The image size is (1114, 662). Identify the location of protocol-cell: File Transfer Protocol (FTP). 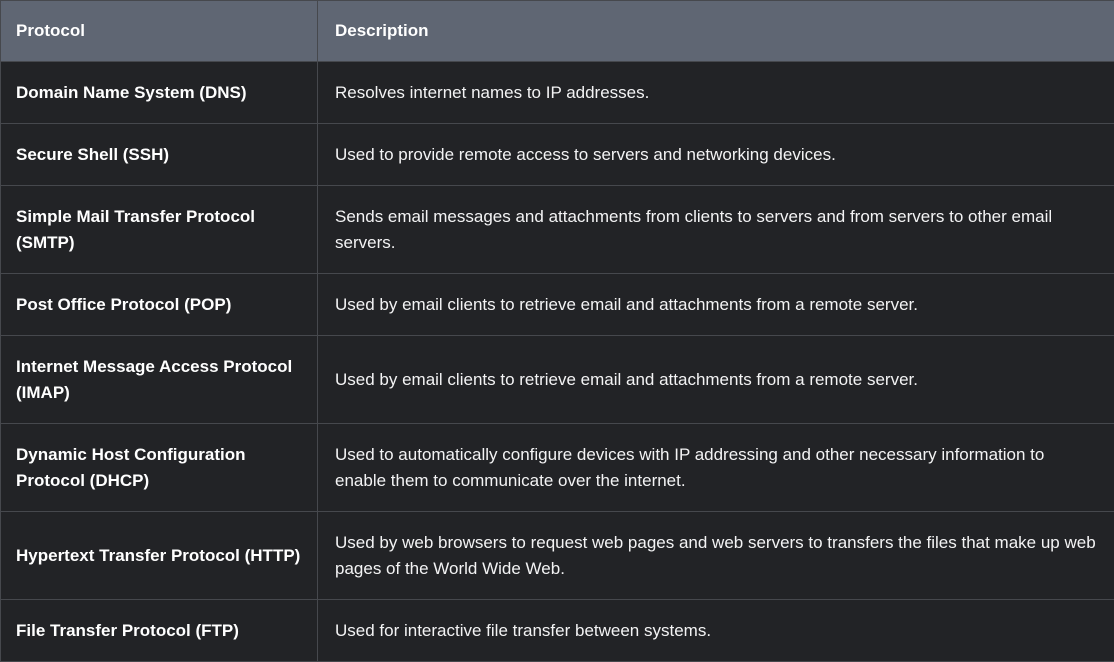
(159, 631).